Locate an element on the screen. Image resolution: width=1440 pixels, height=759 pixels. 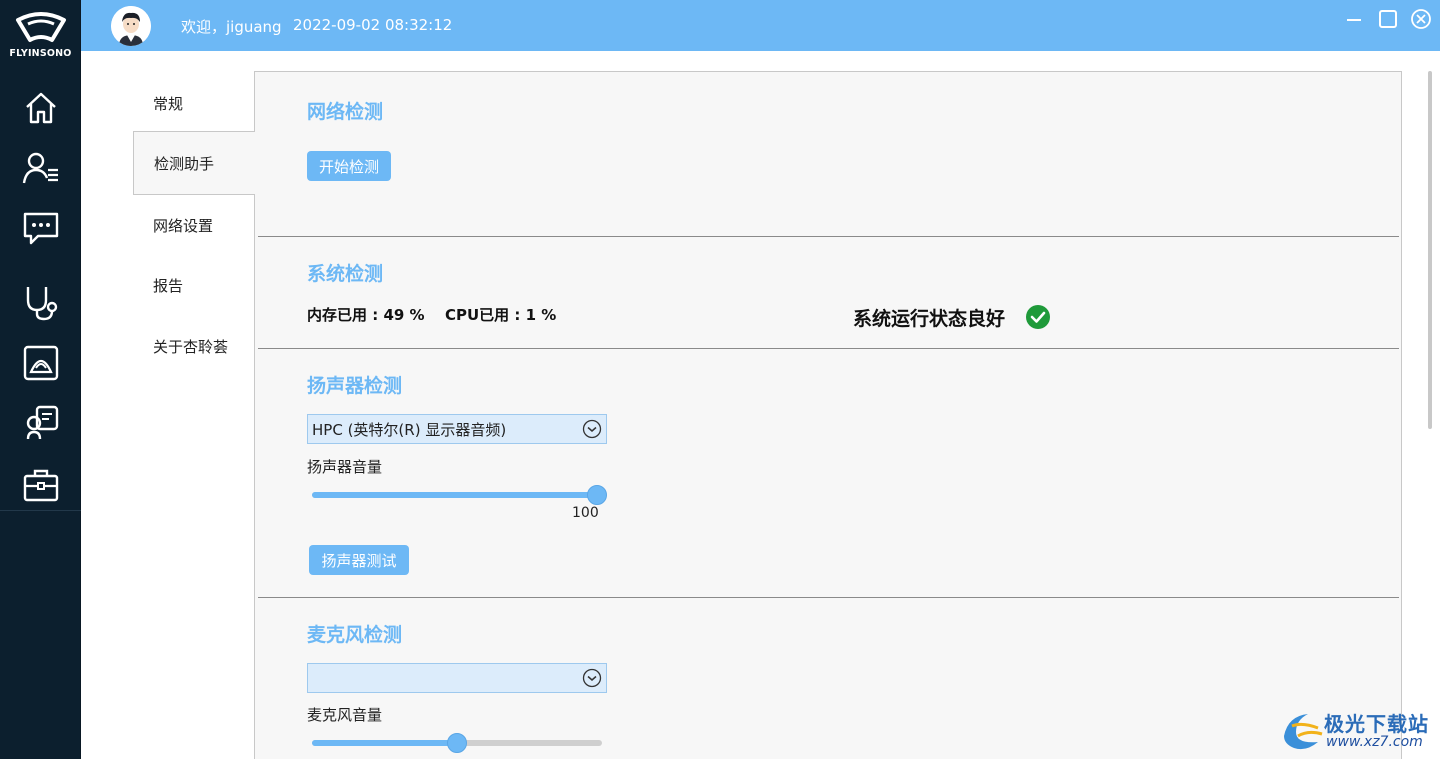
top-bar: 欢迎，jiguang 2022-09-02 08:32:12 is located at coordinates (760, 25).